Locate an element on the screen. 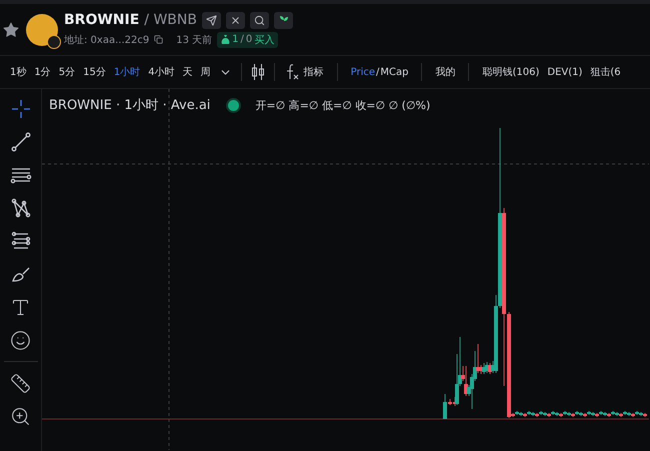  interval-tab: 周 is located at coordinates (205, 72).